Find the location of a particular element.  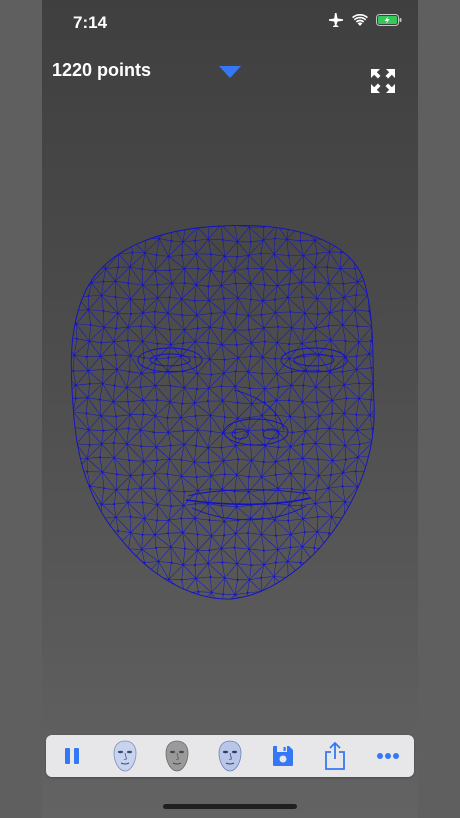

more-button is located at coordinates (388, 756).